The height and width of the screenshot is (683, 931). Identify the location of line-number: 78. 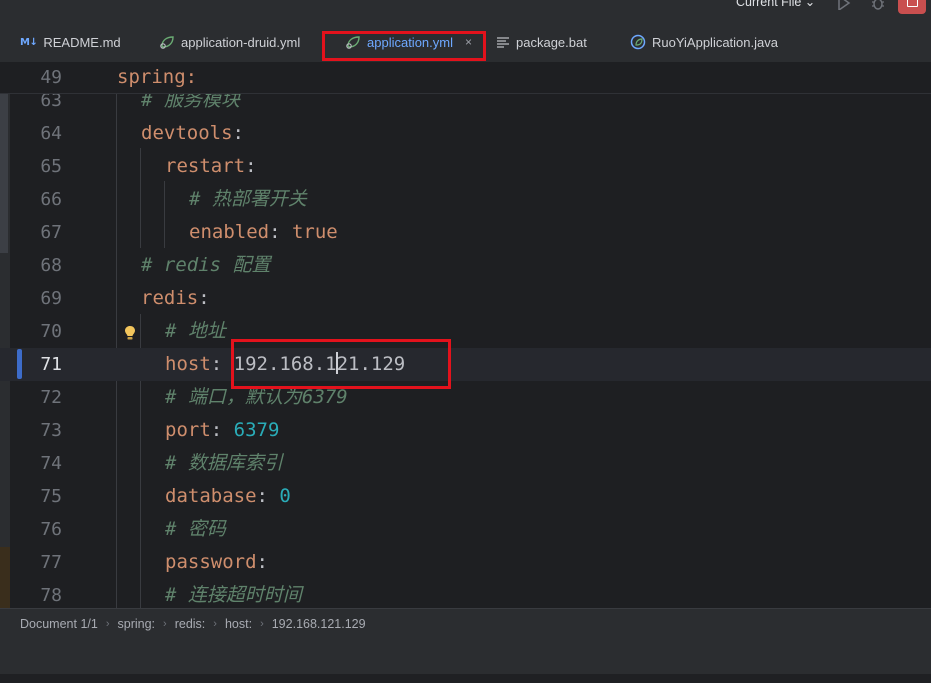
(51, 595).